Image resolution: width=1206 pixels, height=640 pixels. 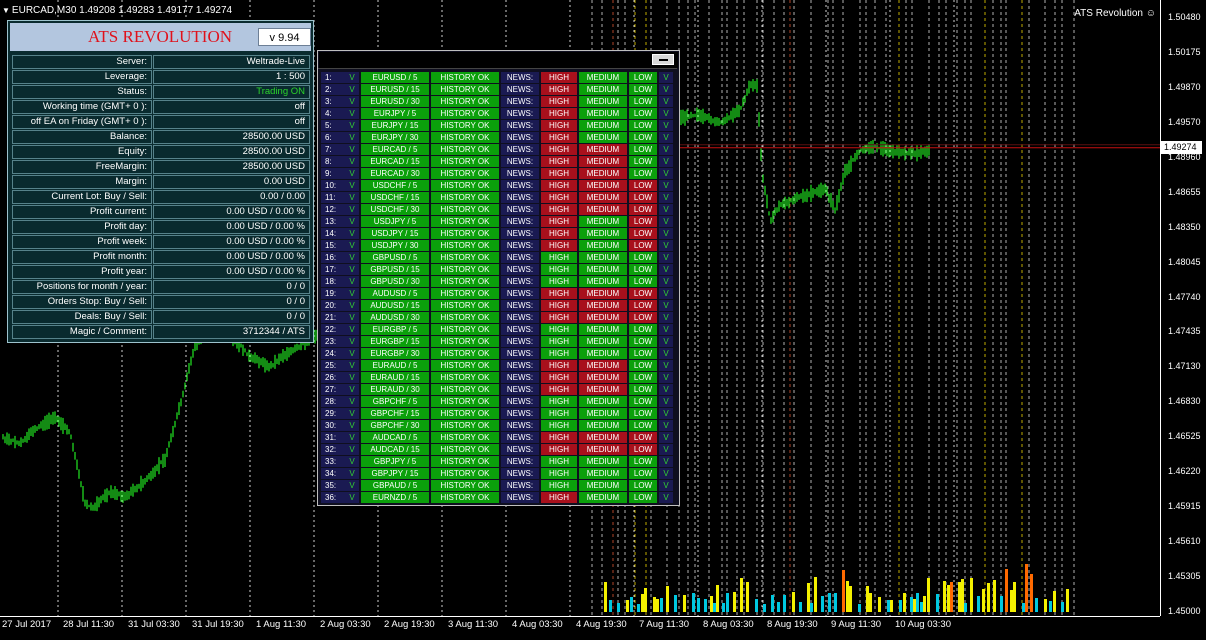 What do you see at coordinates (395, 329) in the screenshot?
I see `symbol-timeframe-button: EURGBP / 5` at bounding box center [395, 329].